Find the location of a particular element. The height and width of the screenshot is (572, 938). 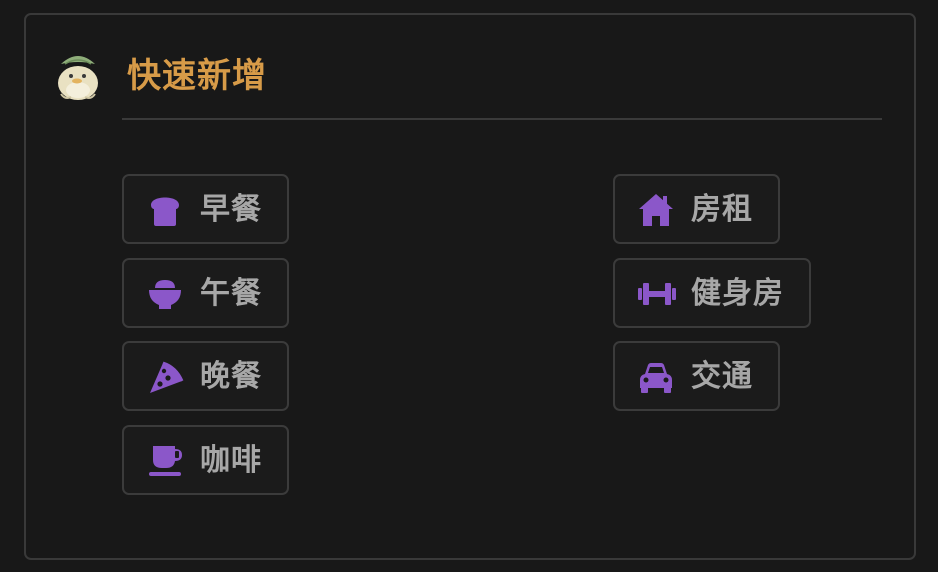

button-label: 房租 is located at coordinates (722, 209).